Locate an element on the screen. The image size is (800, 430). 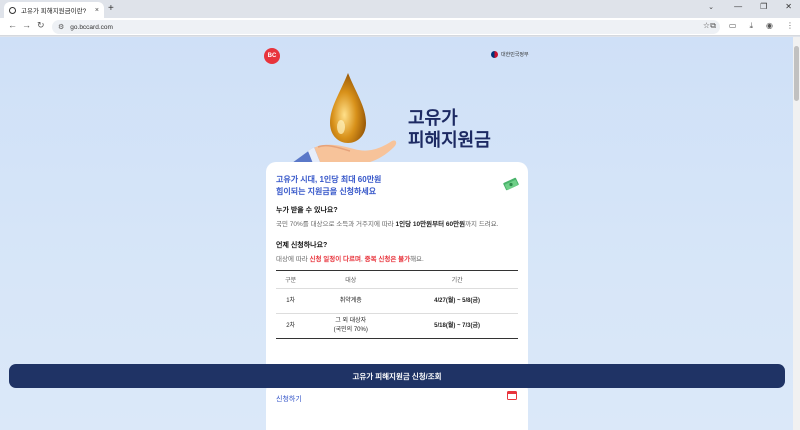
money-icon is located at coordinates (511, 184).